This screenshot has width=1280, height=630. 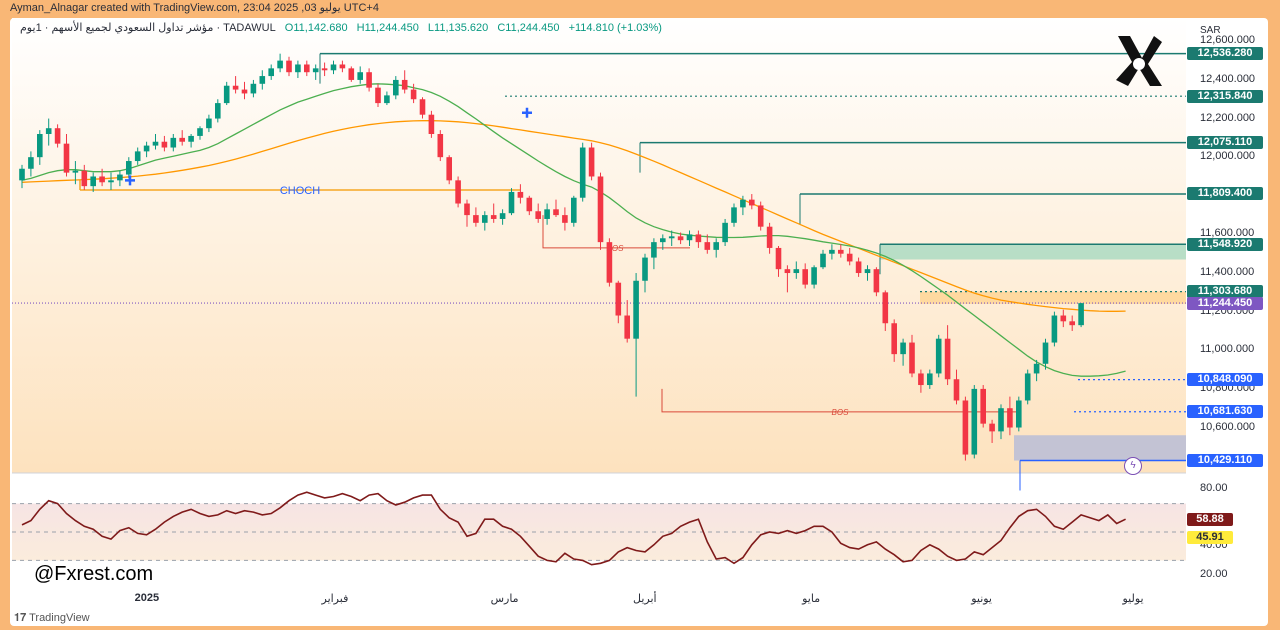 I want to click on price-tag: 12,315.840, so click(x=1225, y=96).